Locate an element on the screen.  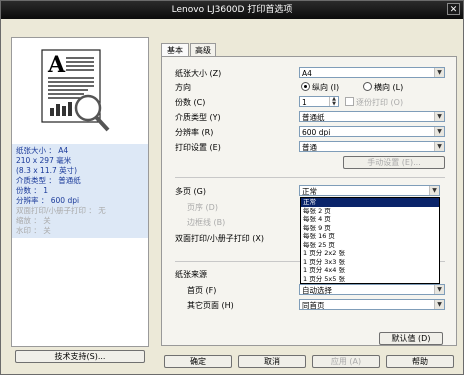
divider is located at coordinates (310, 177).